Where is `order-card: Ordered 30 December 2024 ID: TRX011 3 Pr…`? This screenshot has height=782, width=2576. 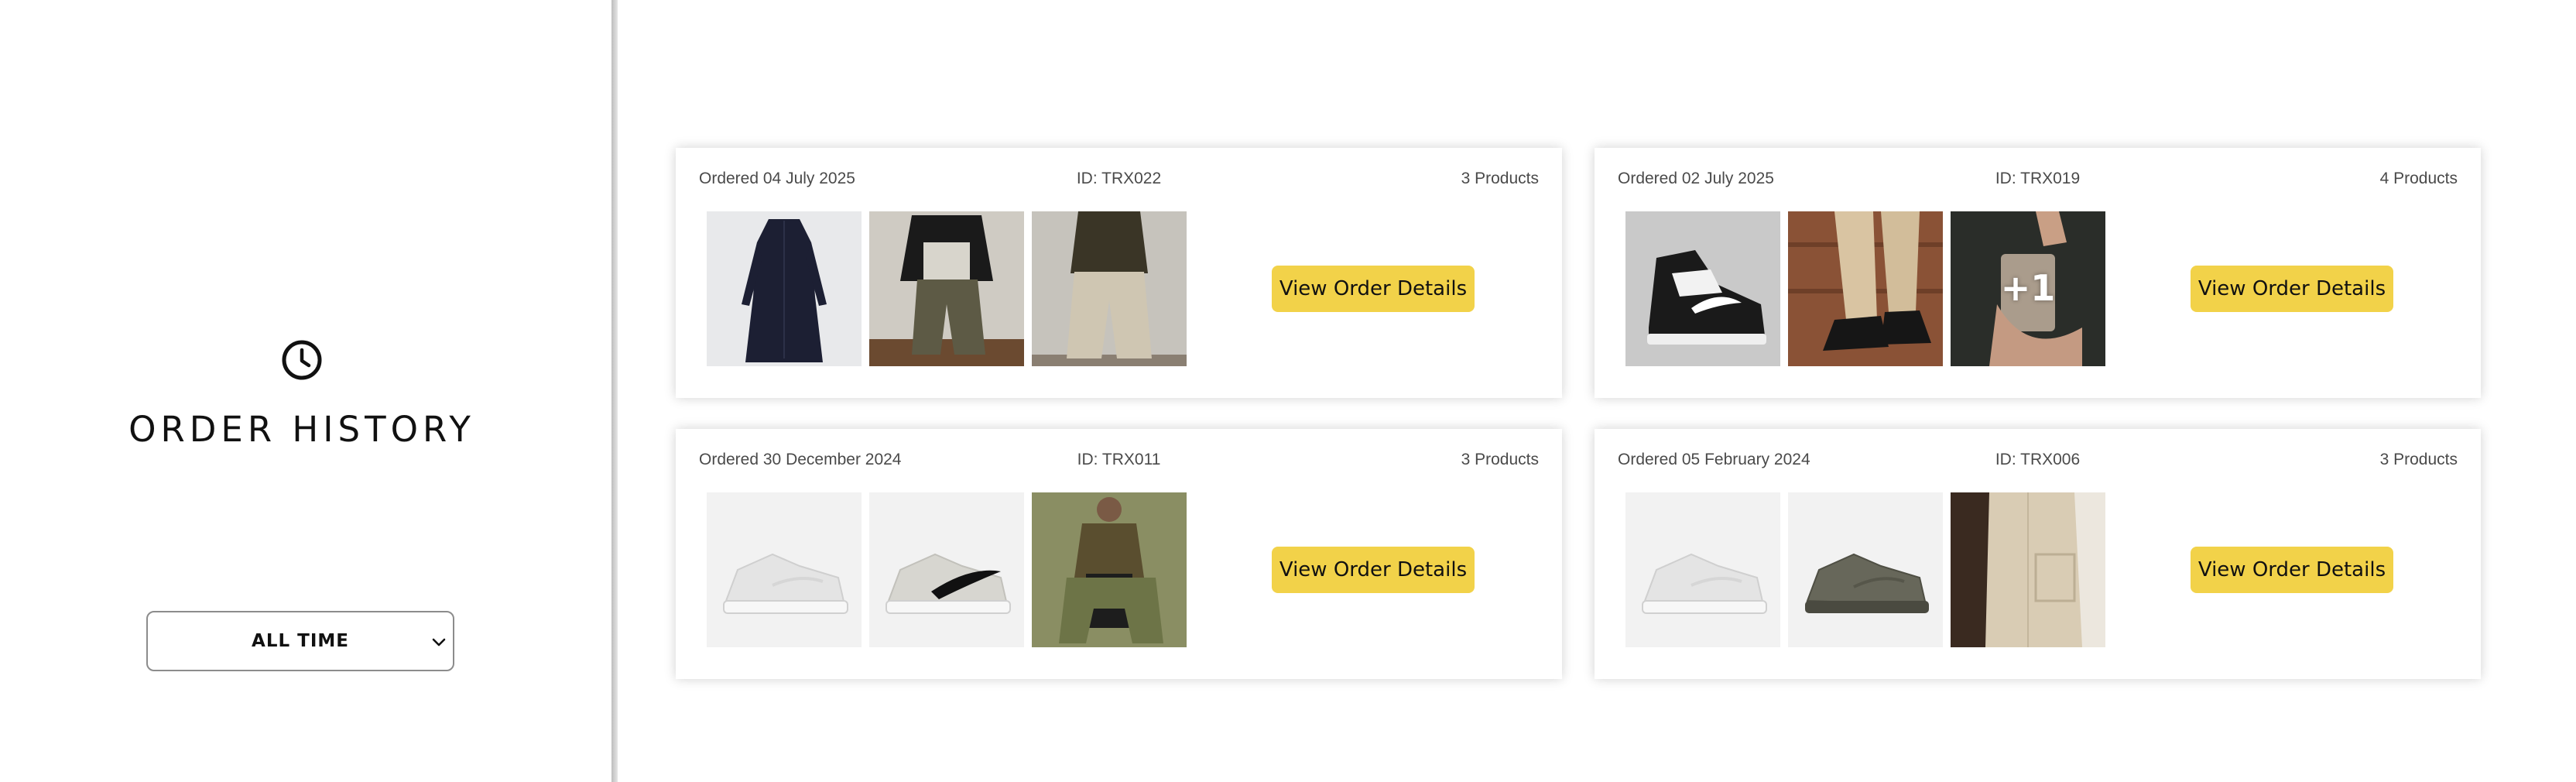
order-card: Ordered 30 December 2024 ID: TRX011 3 Pr… is located at coordinates (1119, 554).